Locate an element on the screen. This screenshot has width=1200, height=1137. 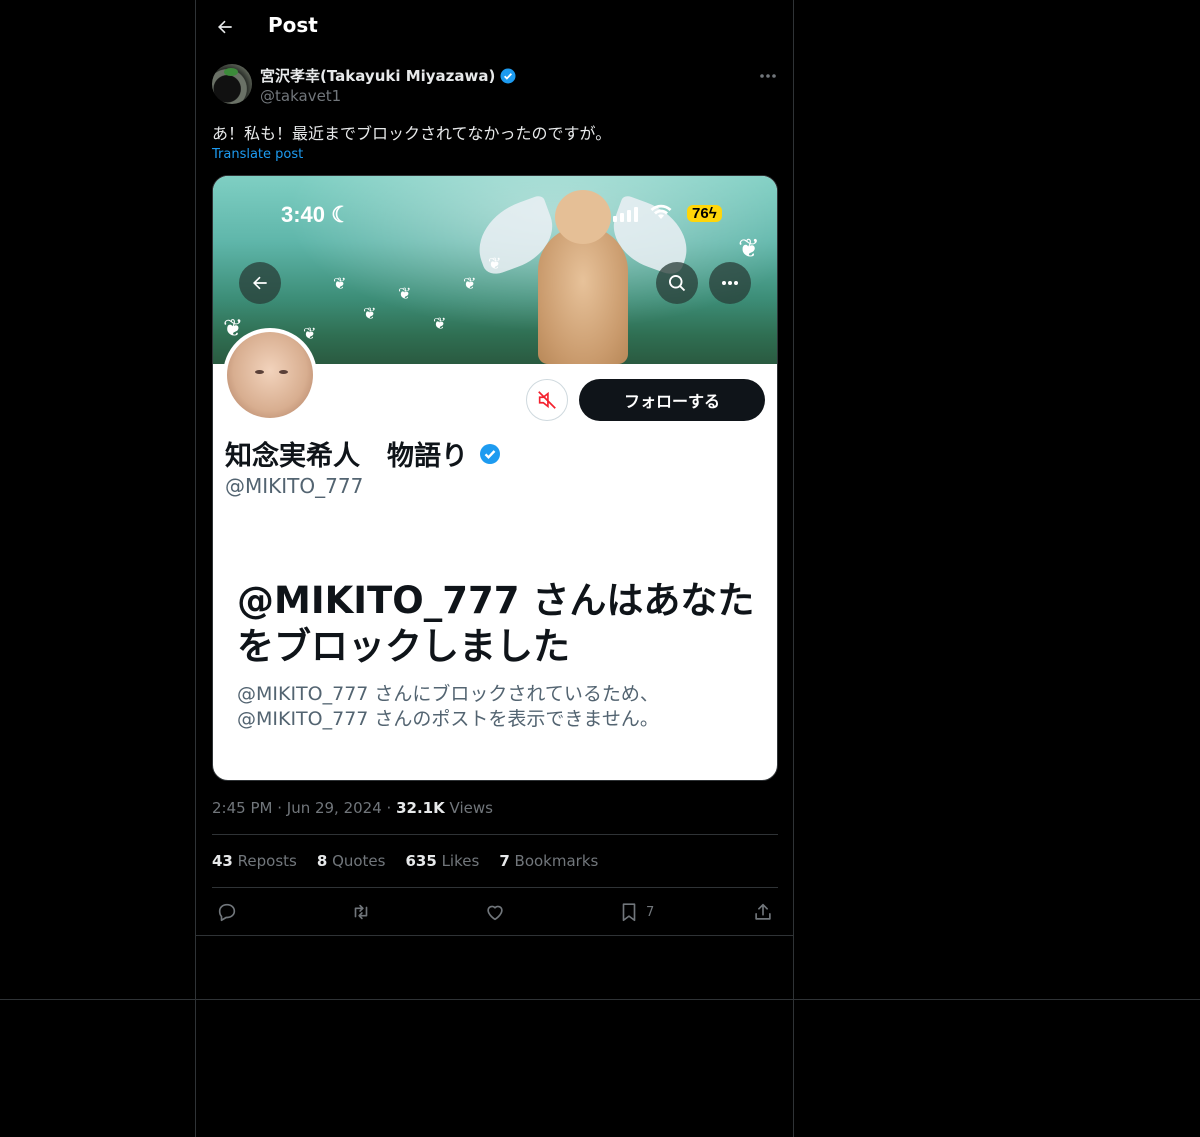
bookmark-count: 7 is located at coordinates (650, 912).